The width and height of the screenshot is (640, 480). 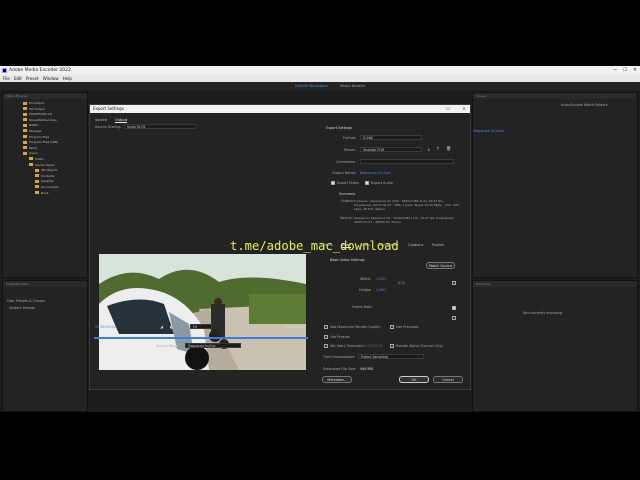 I want to click on preset-dropdown: Youtube FHD, so click(x=391, y=149).